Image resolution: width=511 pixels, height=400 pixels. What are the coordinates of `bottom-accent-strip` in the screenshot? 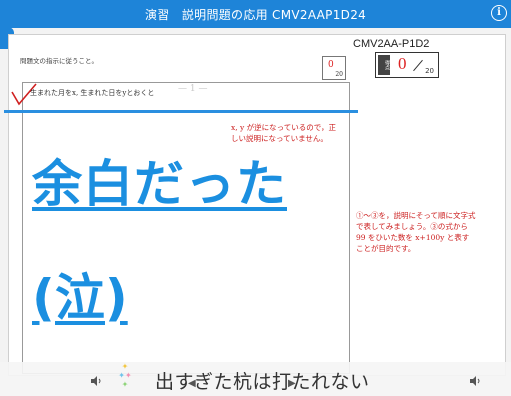 It's located at (255, 398).